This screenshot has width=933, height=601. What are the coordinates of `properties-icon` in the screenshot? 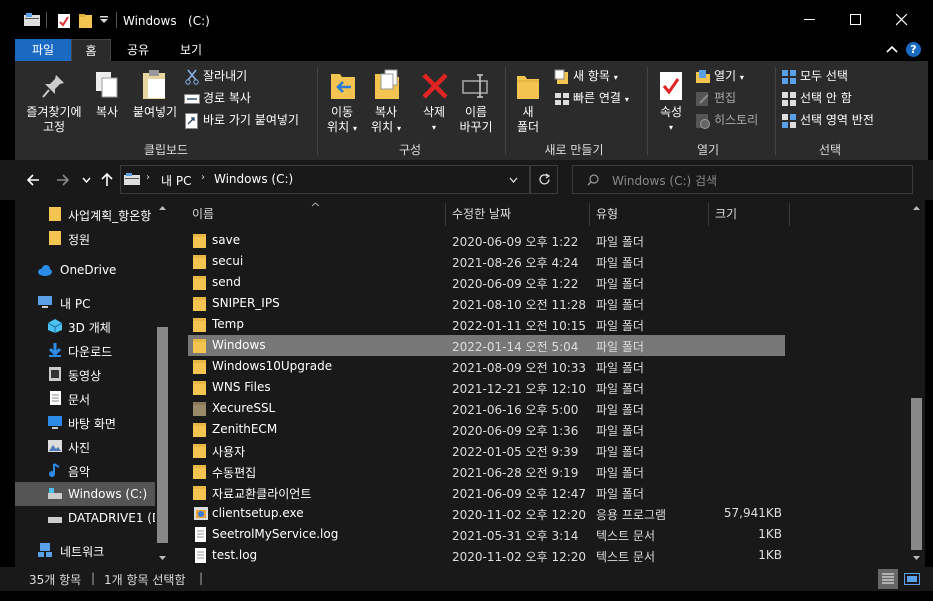 It's located at (64, 21).